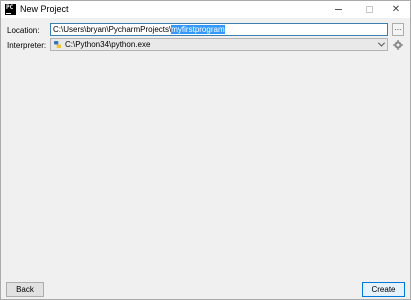 Image resolution: width=411 pixels, height=300 pixels. Describe the element at coordinates (112, 29) in the screenshot. I see `location-path-prefix: C:\Users\bryan\PycharmProjects\` at that location.